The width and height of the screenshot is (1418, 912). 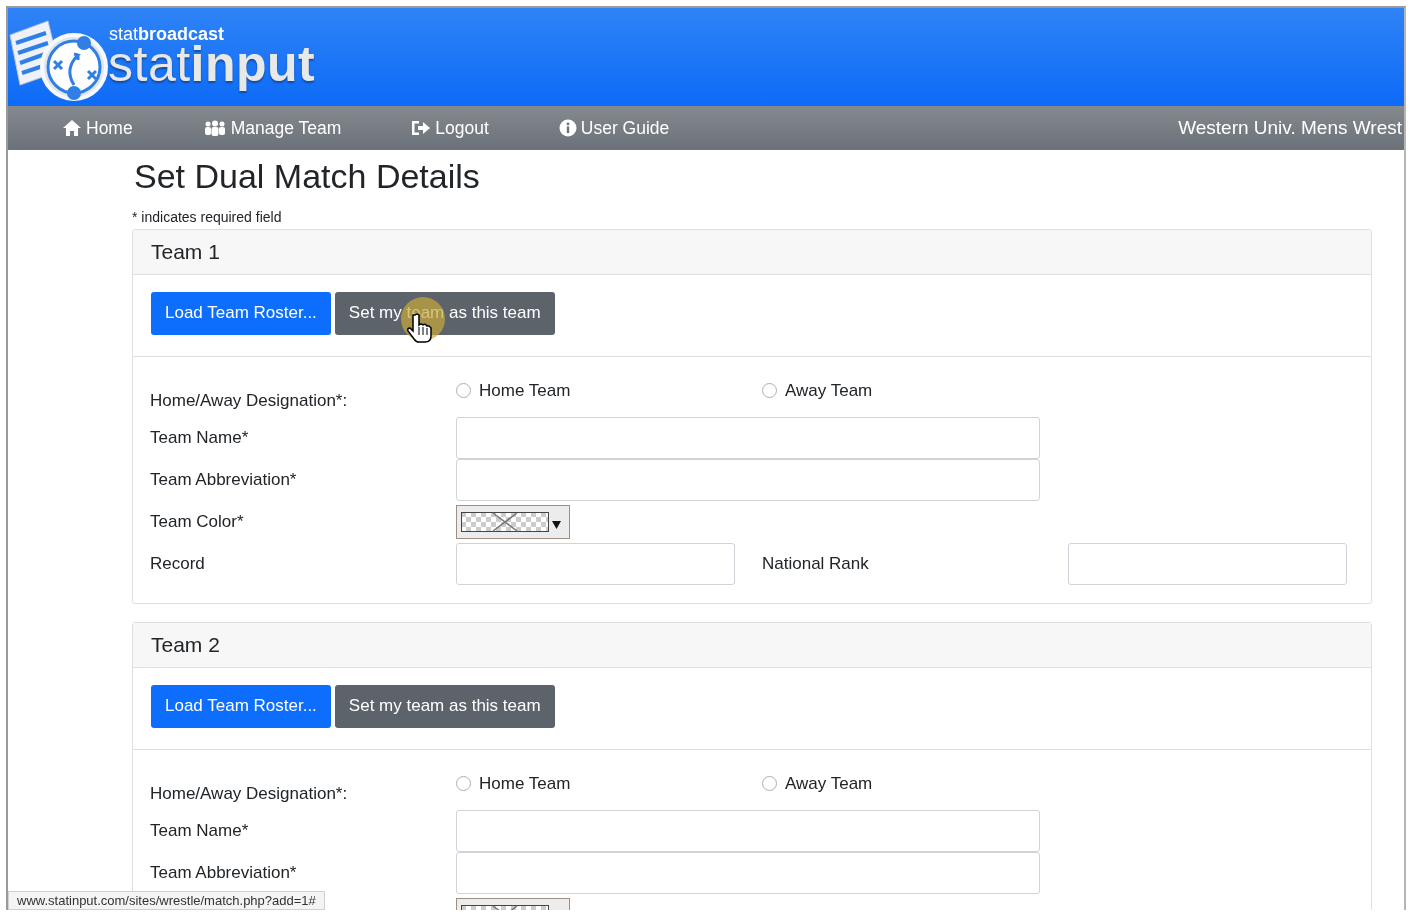 What do you see at coordinates (185, 644) in the screenshot?
I see `card-title: Team 2` at bounding box center [185, 644].